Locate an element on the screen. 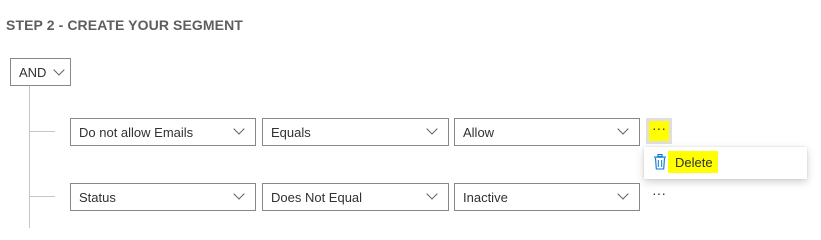 The height and width of the screenshot is (240, 821). delete-menu-item: Delete is located at coordinates (725, 163).